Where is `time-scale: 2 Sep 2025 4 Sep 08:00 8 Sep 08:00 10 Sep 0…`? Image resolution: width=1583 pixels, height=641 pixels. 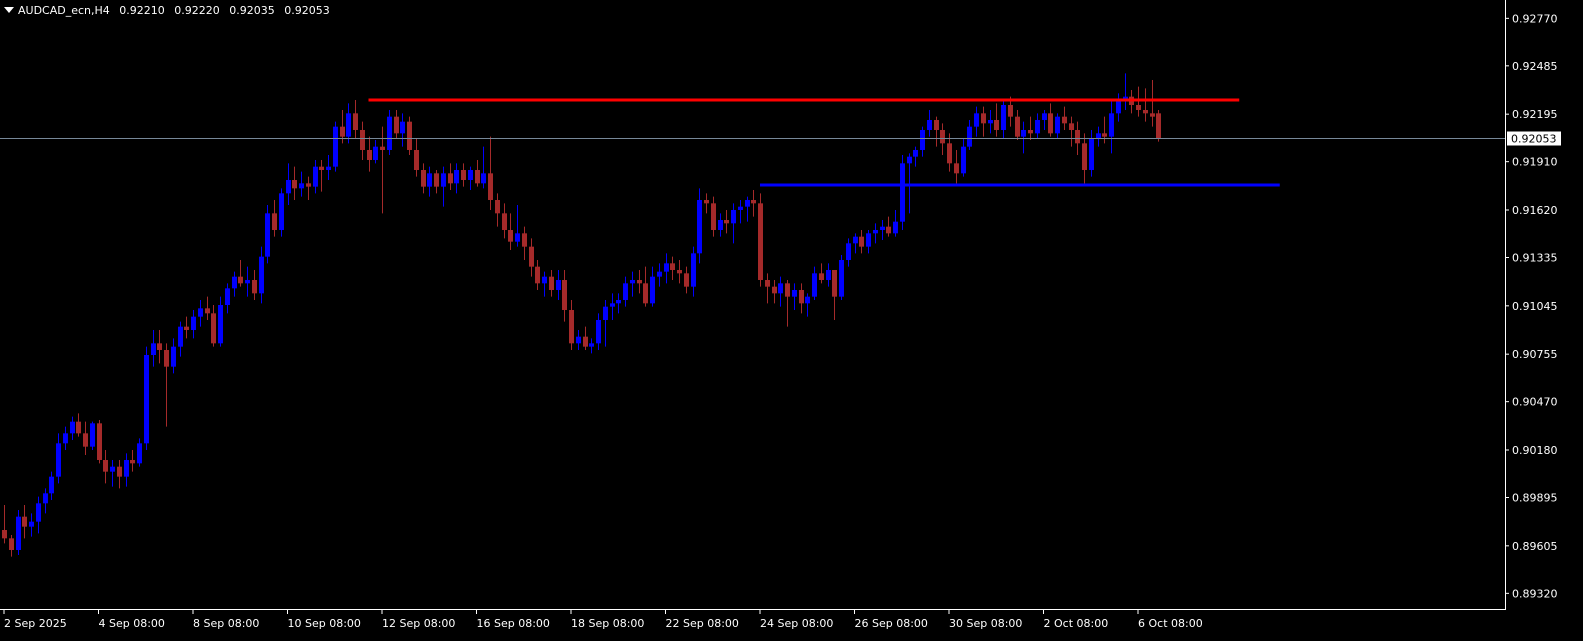
time-scale: 2 Sep 2025 4 Sep 08:00 8 Sep 08:00 10 Sep 0… is located at coordinates (603, 620).